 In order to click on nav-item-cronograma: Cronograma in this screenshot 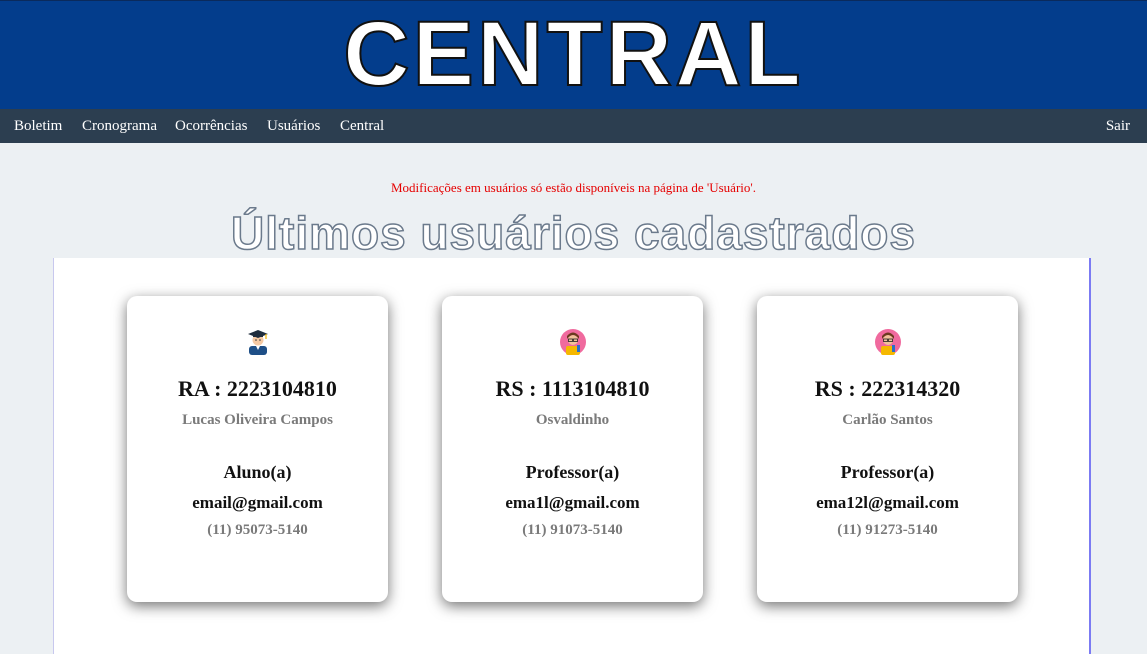, I will do `click(119, 126)`.